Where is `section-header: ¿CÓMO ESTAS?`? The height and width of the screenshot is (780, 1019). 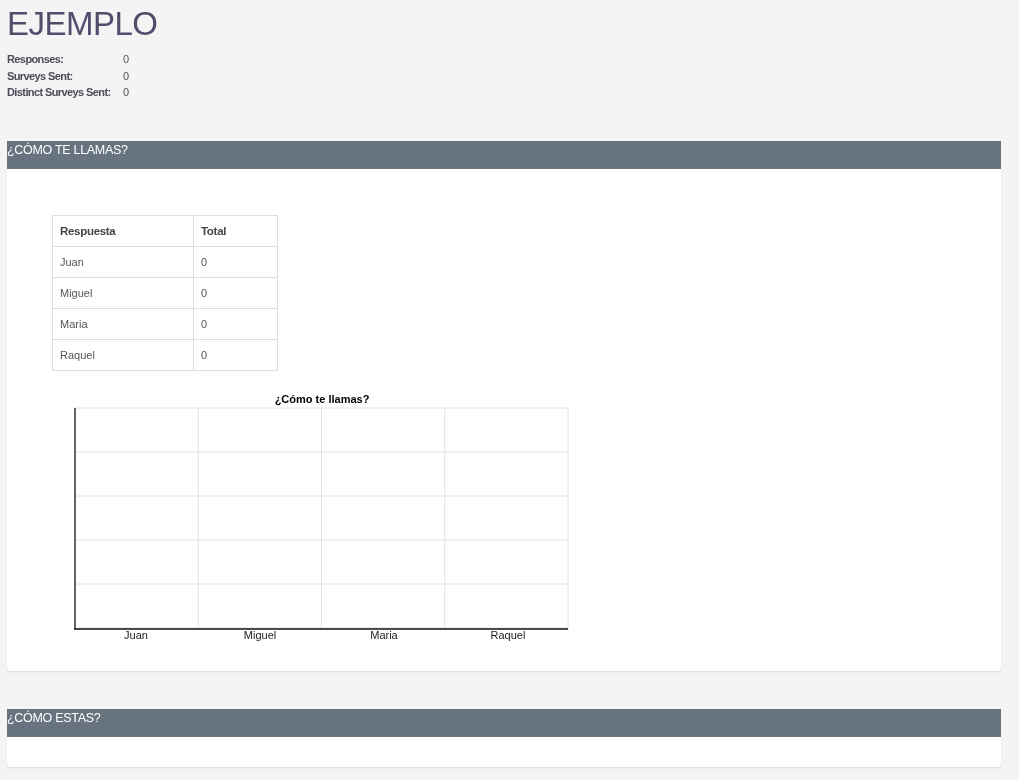 section-header: ¿CÓMO ESTAS? is located at coordinates (504, 722).